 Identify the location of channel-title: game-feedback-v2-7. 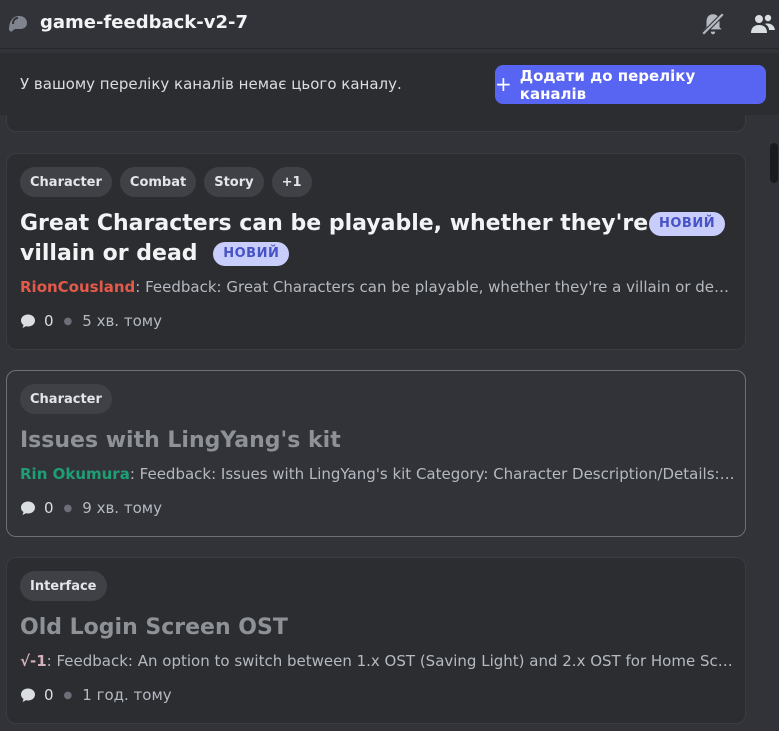
(144, 22).